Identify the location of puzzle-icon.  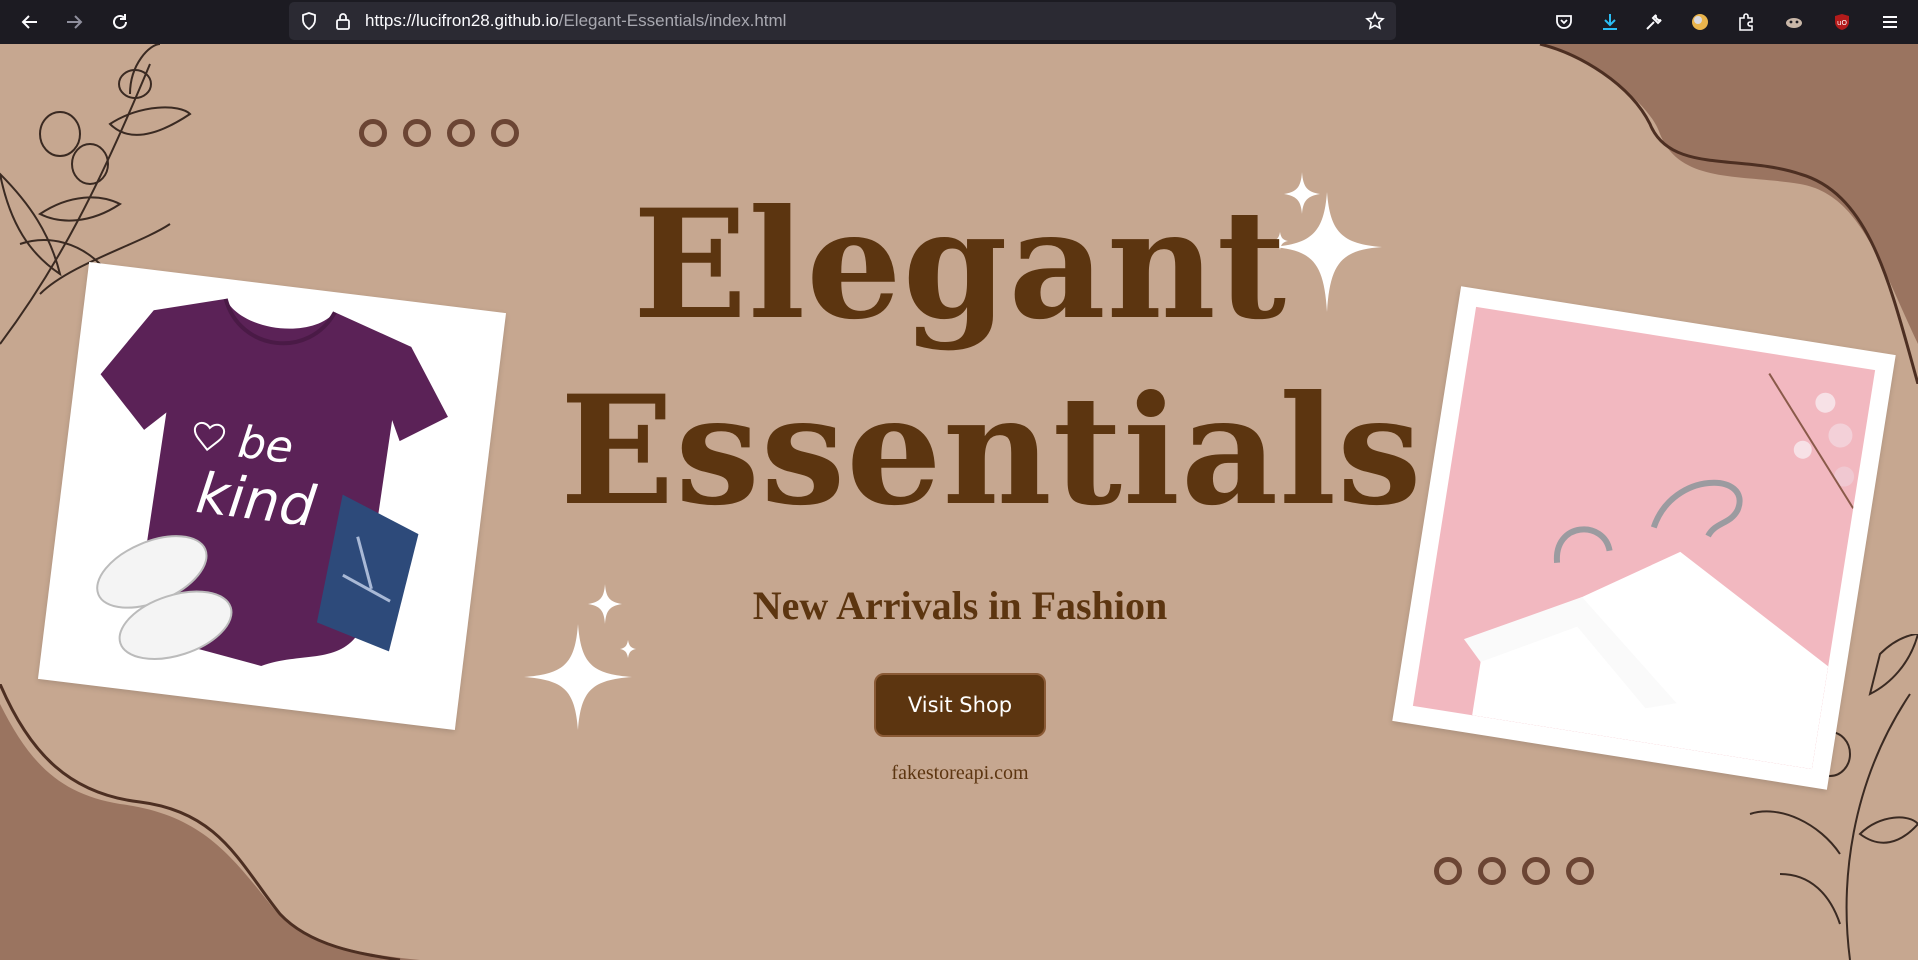
(1746, 22).